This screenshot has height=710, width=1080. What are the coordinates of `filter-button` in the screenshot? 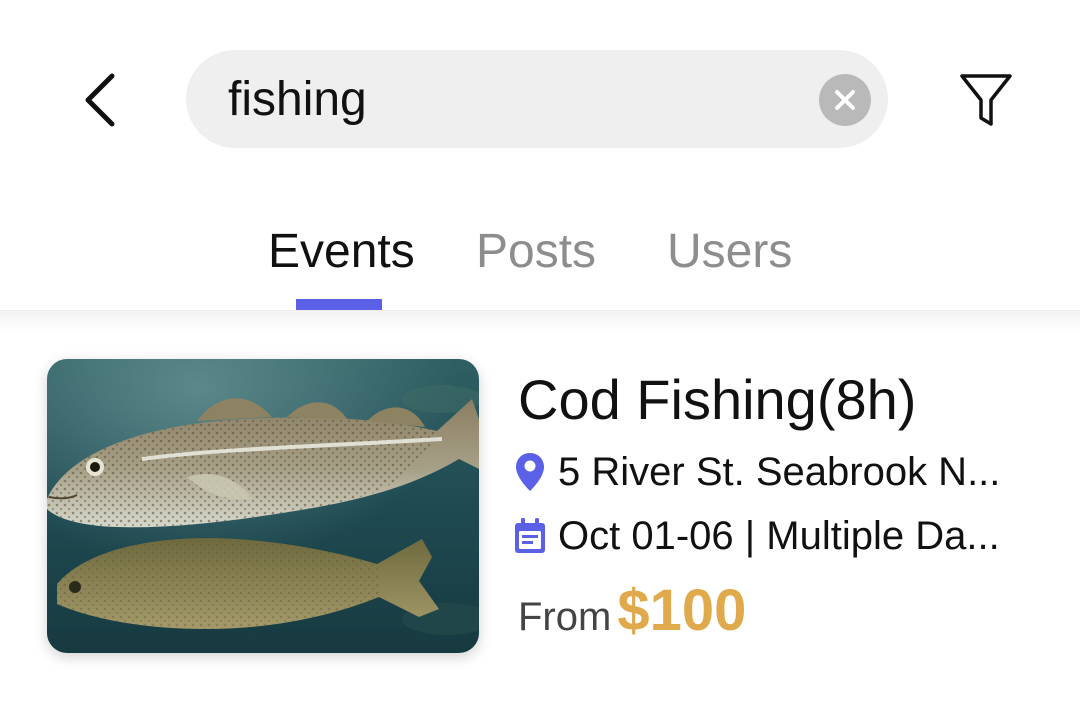 It's located at (986, 100).